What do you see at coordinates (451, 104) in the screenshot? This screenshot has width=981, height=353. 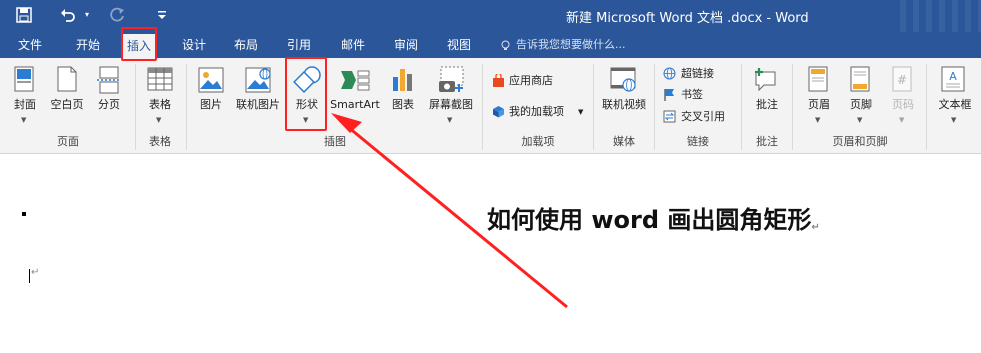 I see `screenshot-label: 屏幕截图` at bounding box center [451, 104].